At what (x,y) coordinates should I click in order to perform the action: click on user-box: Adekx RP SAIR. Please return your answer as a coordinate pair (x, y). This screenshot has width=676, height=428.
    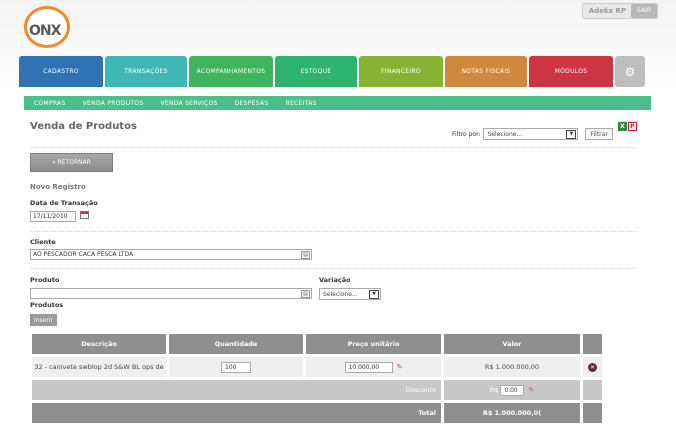
    Looking at the image, I should click on (619, 11).